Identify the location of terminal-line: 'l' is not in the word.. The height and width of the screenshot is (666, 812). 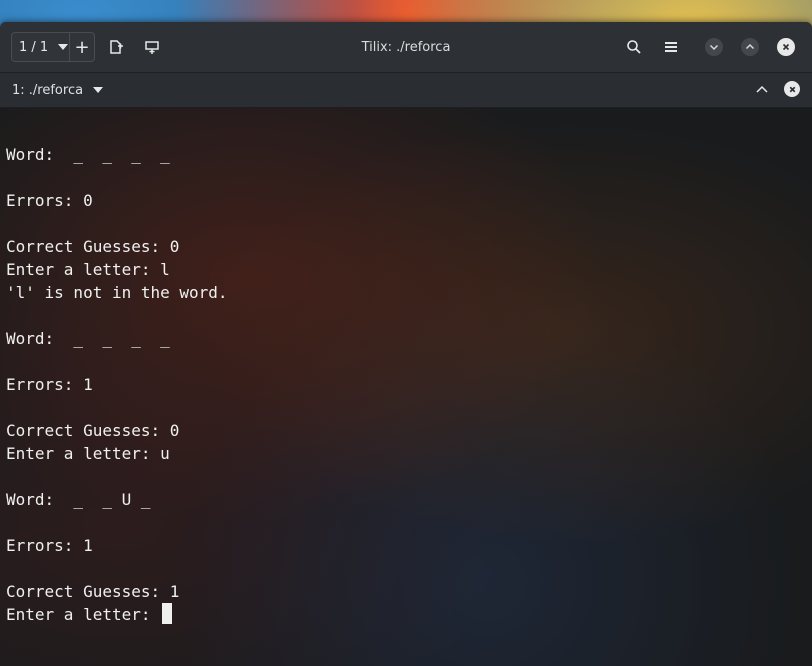
(117, 292).